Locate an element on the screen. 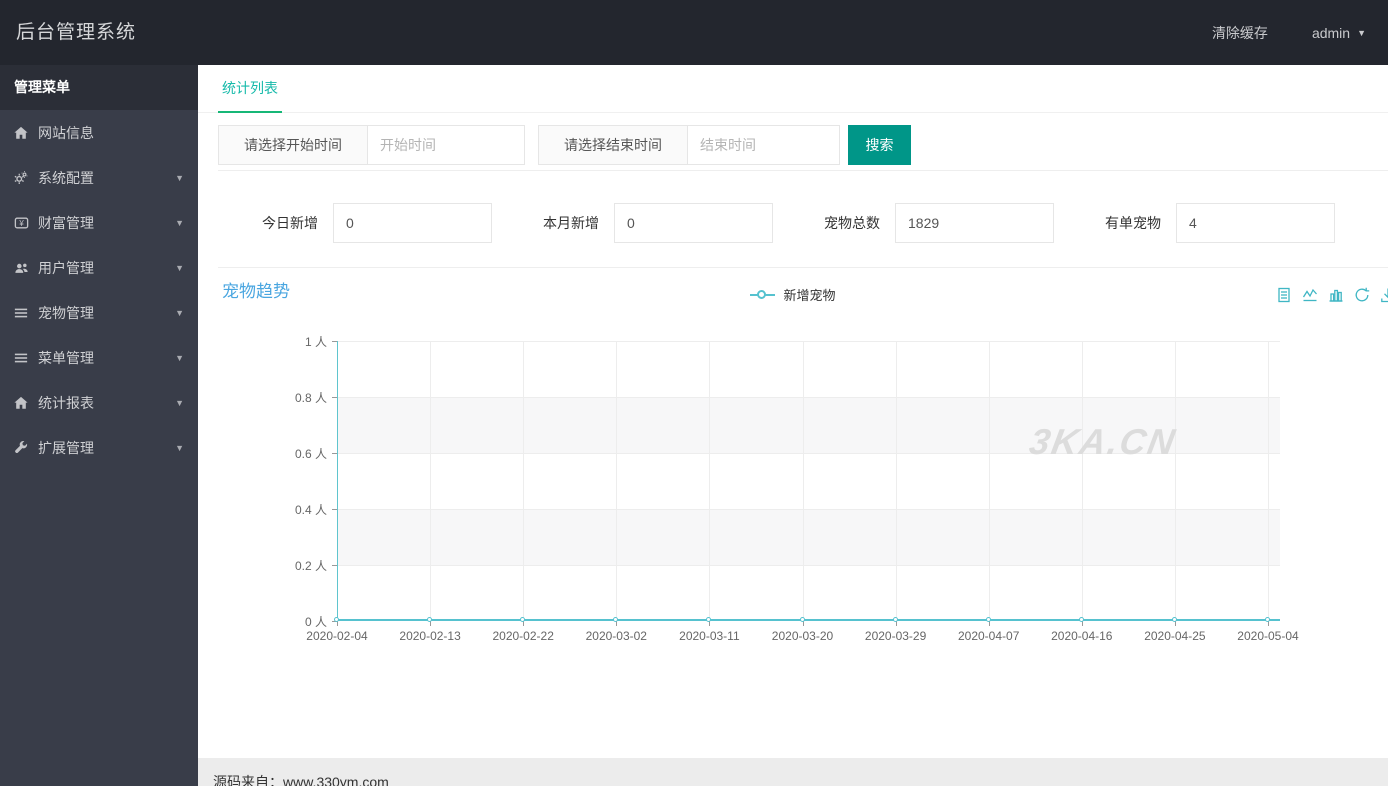 The image size is (1388, 786). search-button: 搜索 is located at coordinates (879, 145).